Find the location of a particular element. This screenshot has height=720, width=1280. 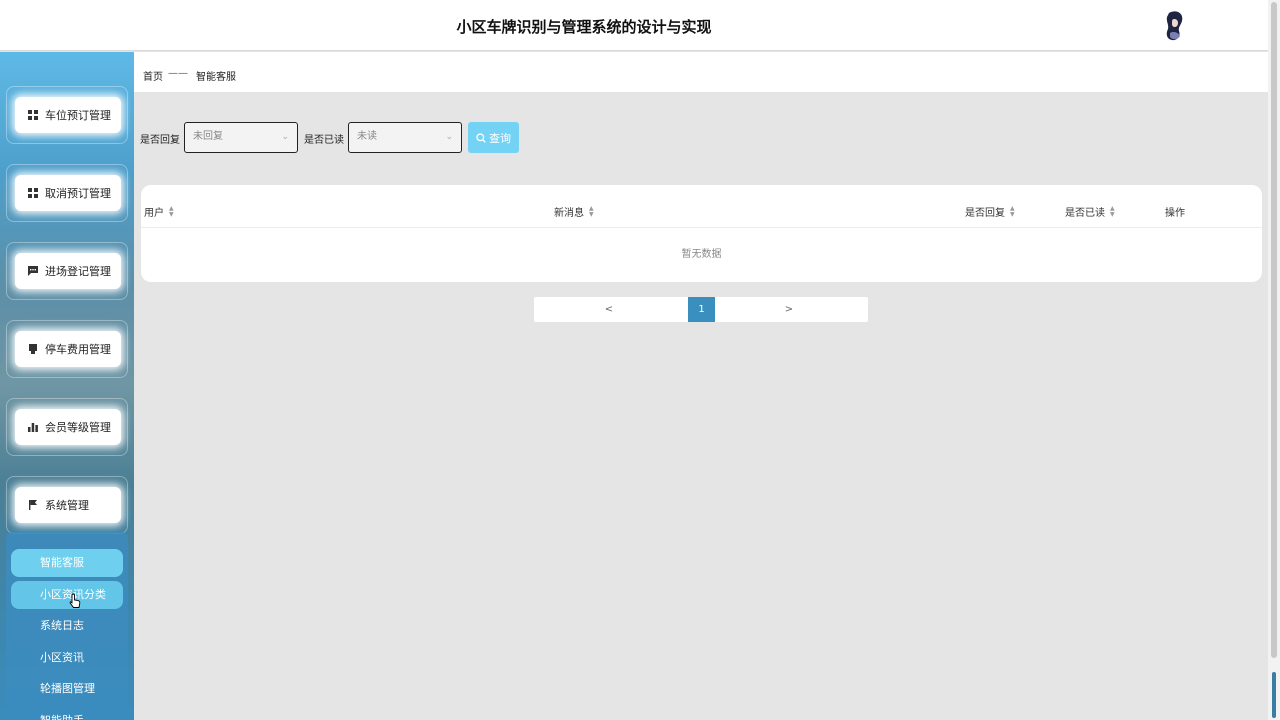

vertical-scrollbar is located at coordinates (1274, 360).